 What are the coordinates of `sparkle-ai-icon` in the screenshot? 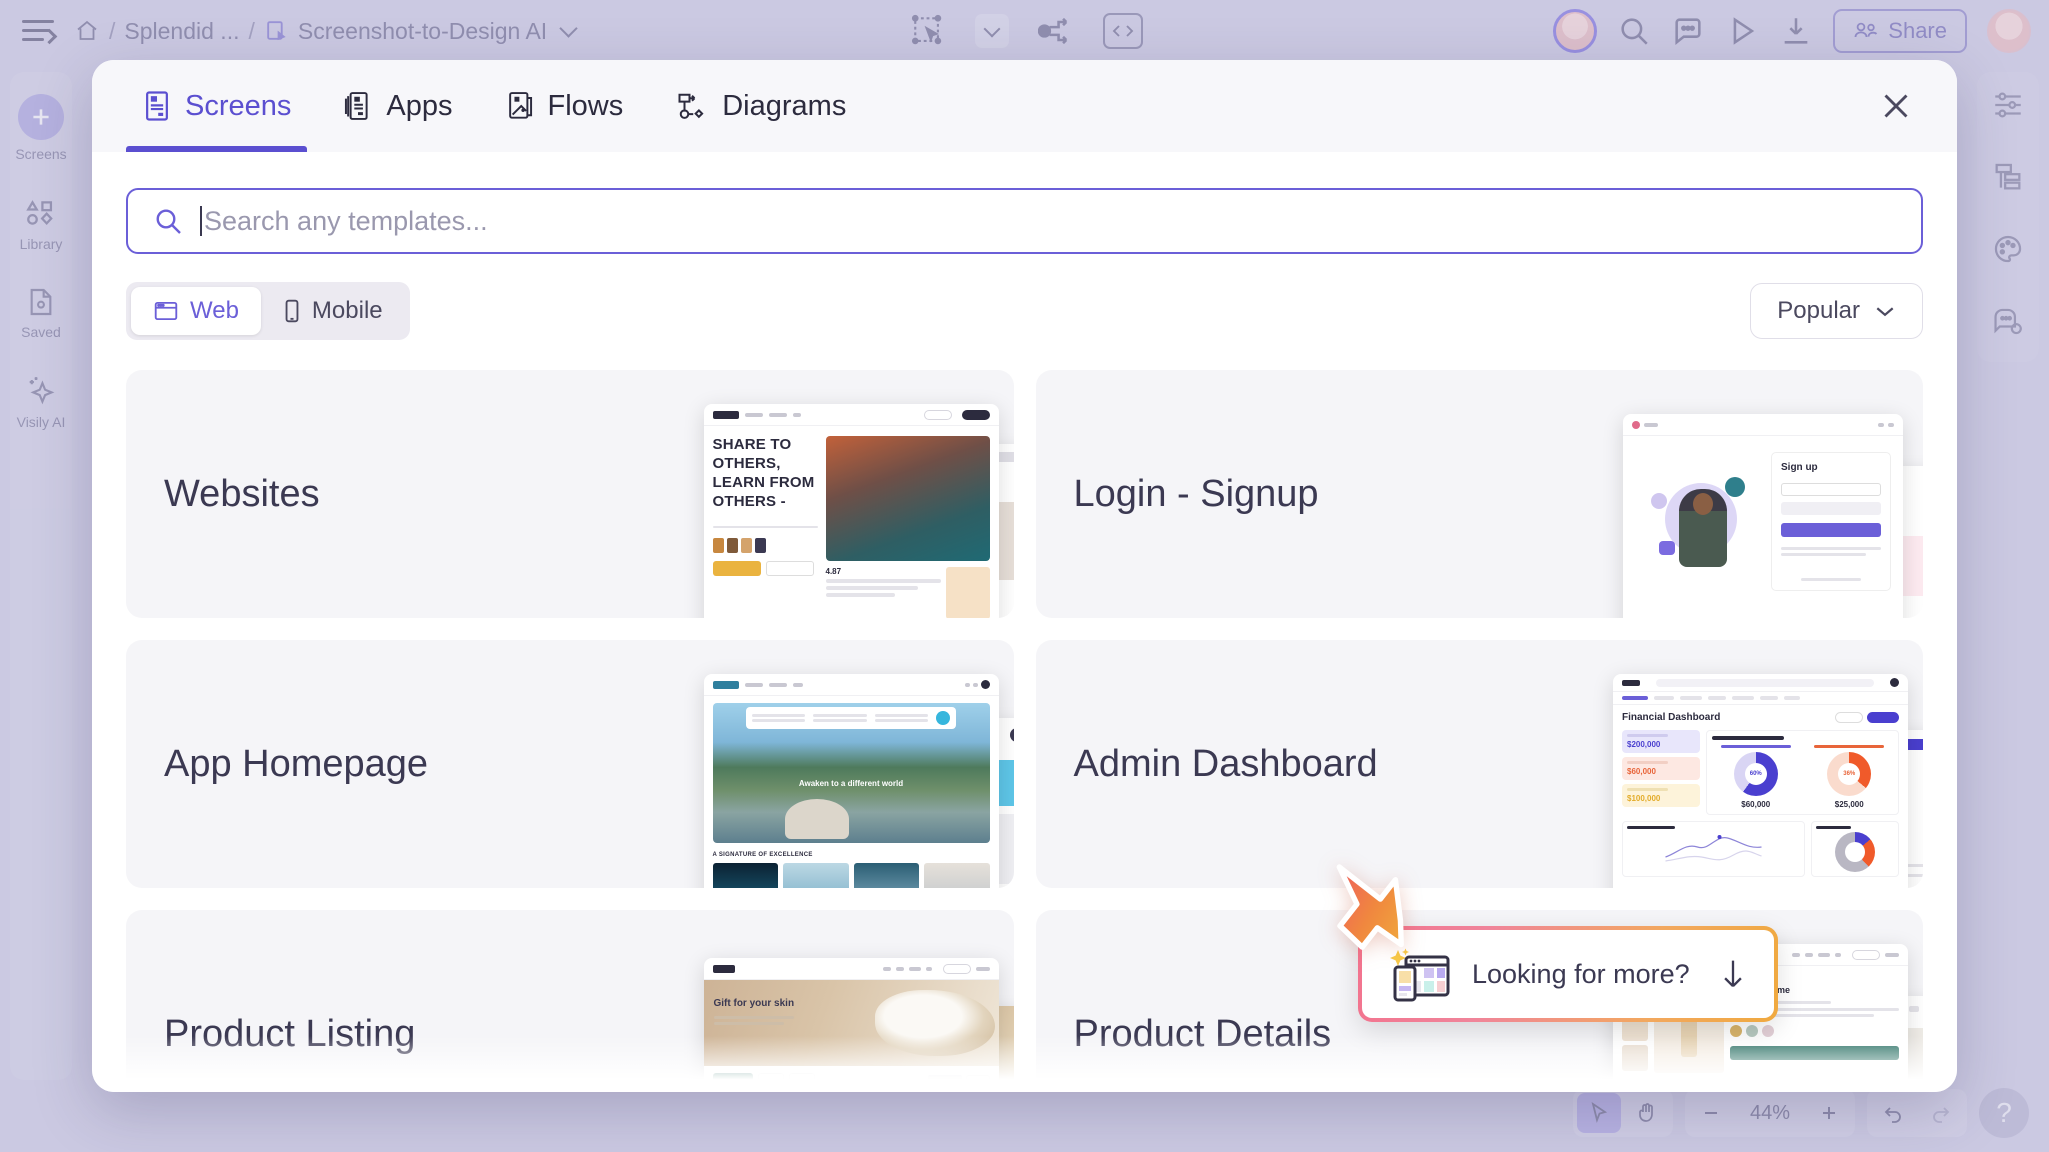 It's located at (42, 391).